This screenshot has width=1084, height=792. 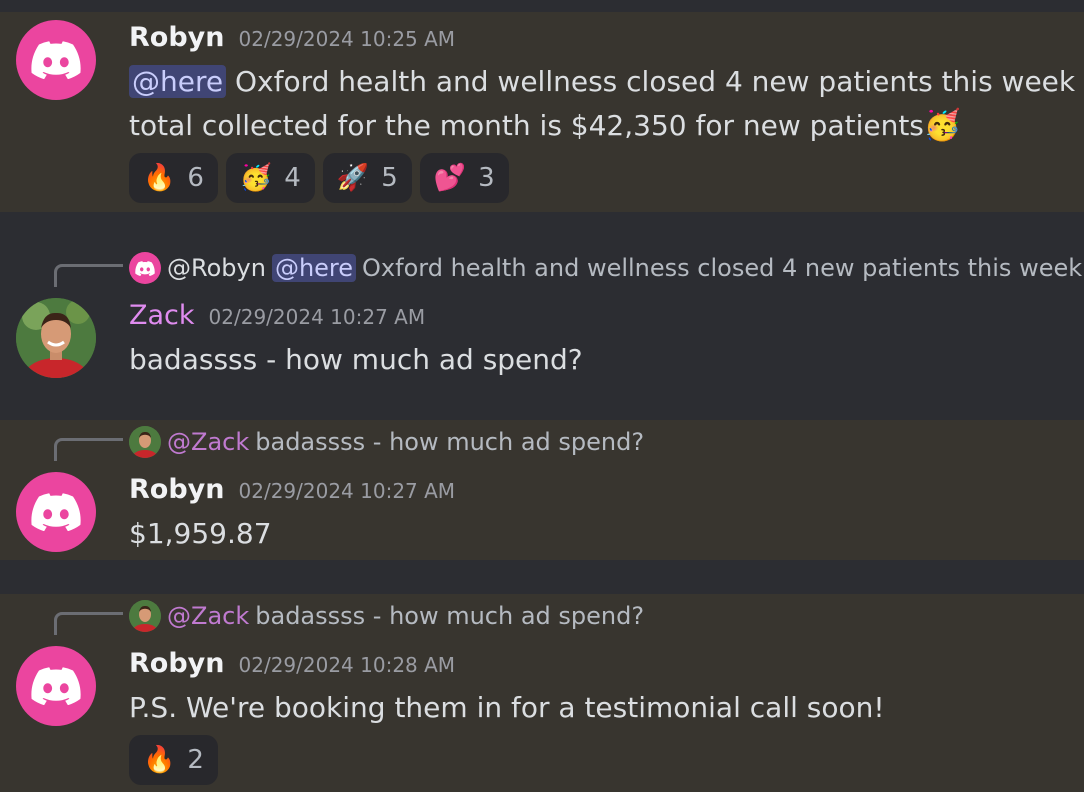 I want to click on reaction-count: 6, so click(x=195, y=178).